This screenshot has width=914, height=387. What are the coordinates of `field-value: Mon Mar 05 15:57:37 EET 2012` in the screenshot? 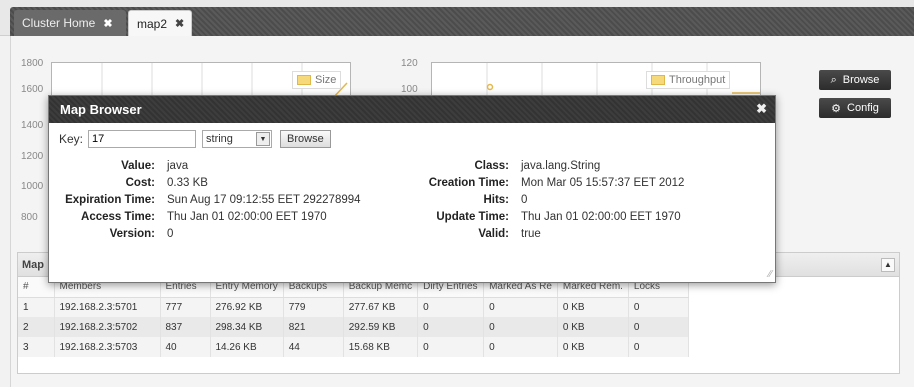 It's located at (603, 183).